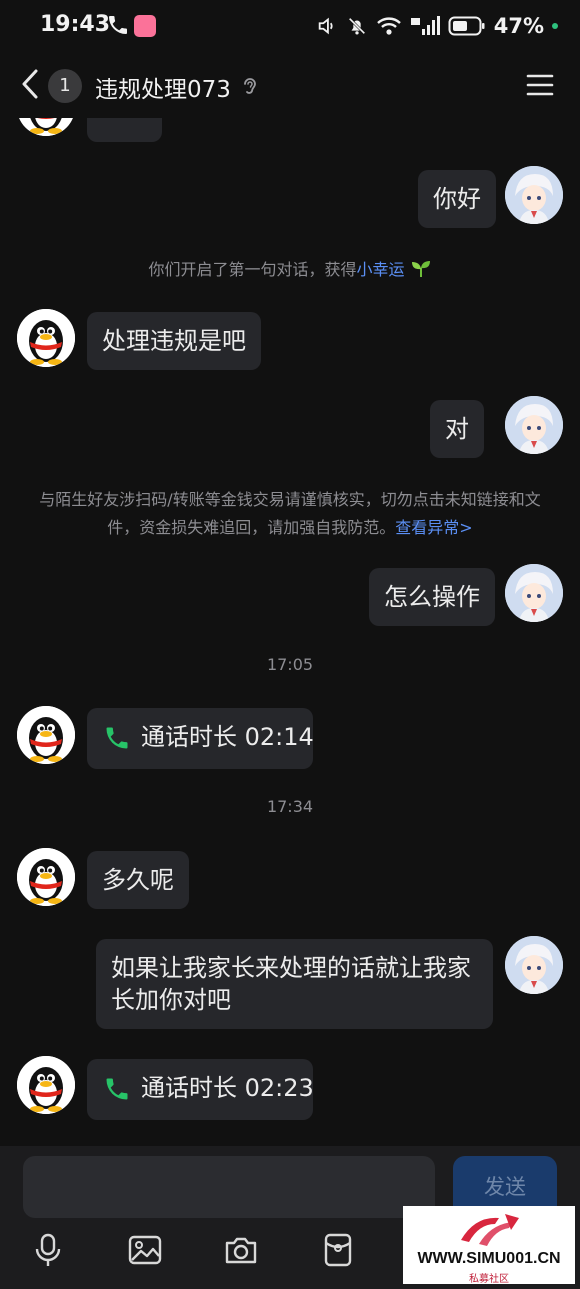 The height and width of the screenshot is (1289, 580). I want to click on microphone-icon, so click(48, 1250).